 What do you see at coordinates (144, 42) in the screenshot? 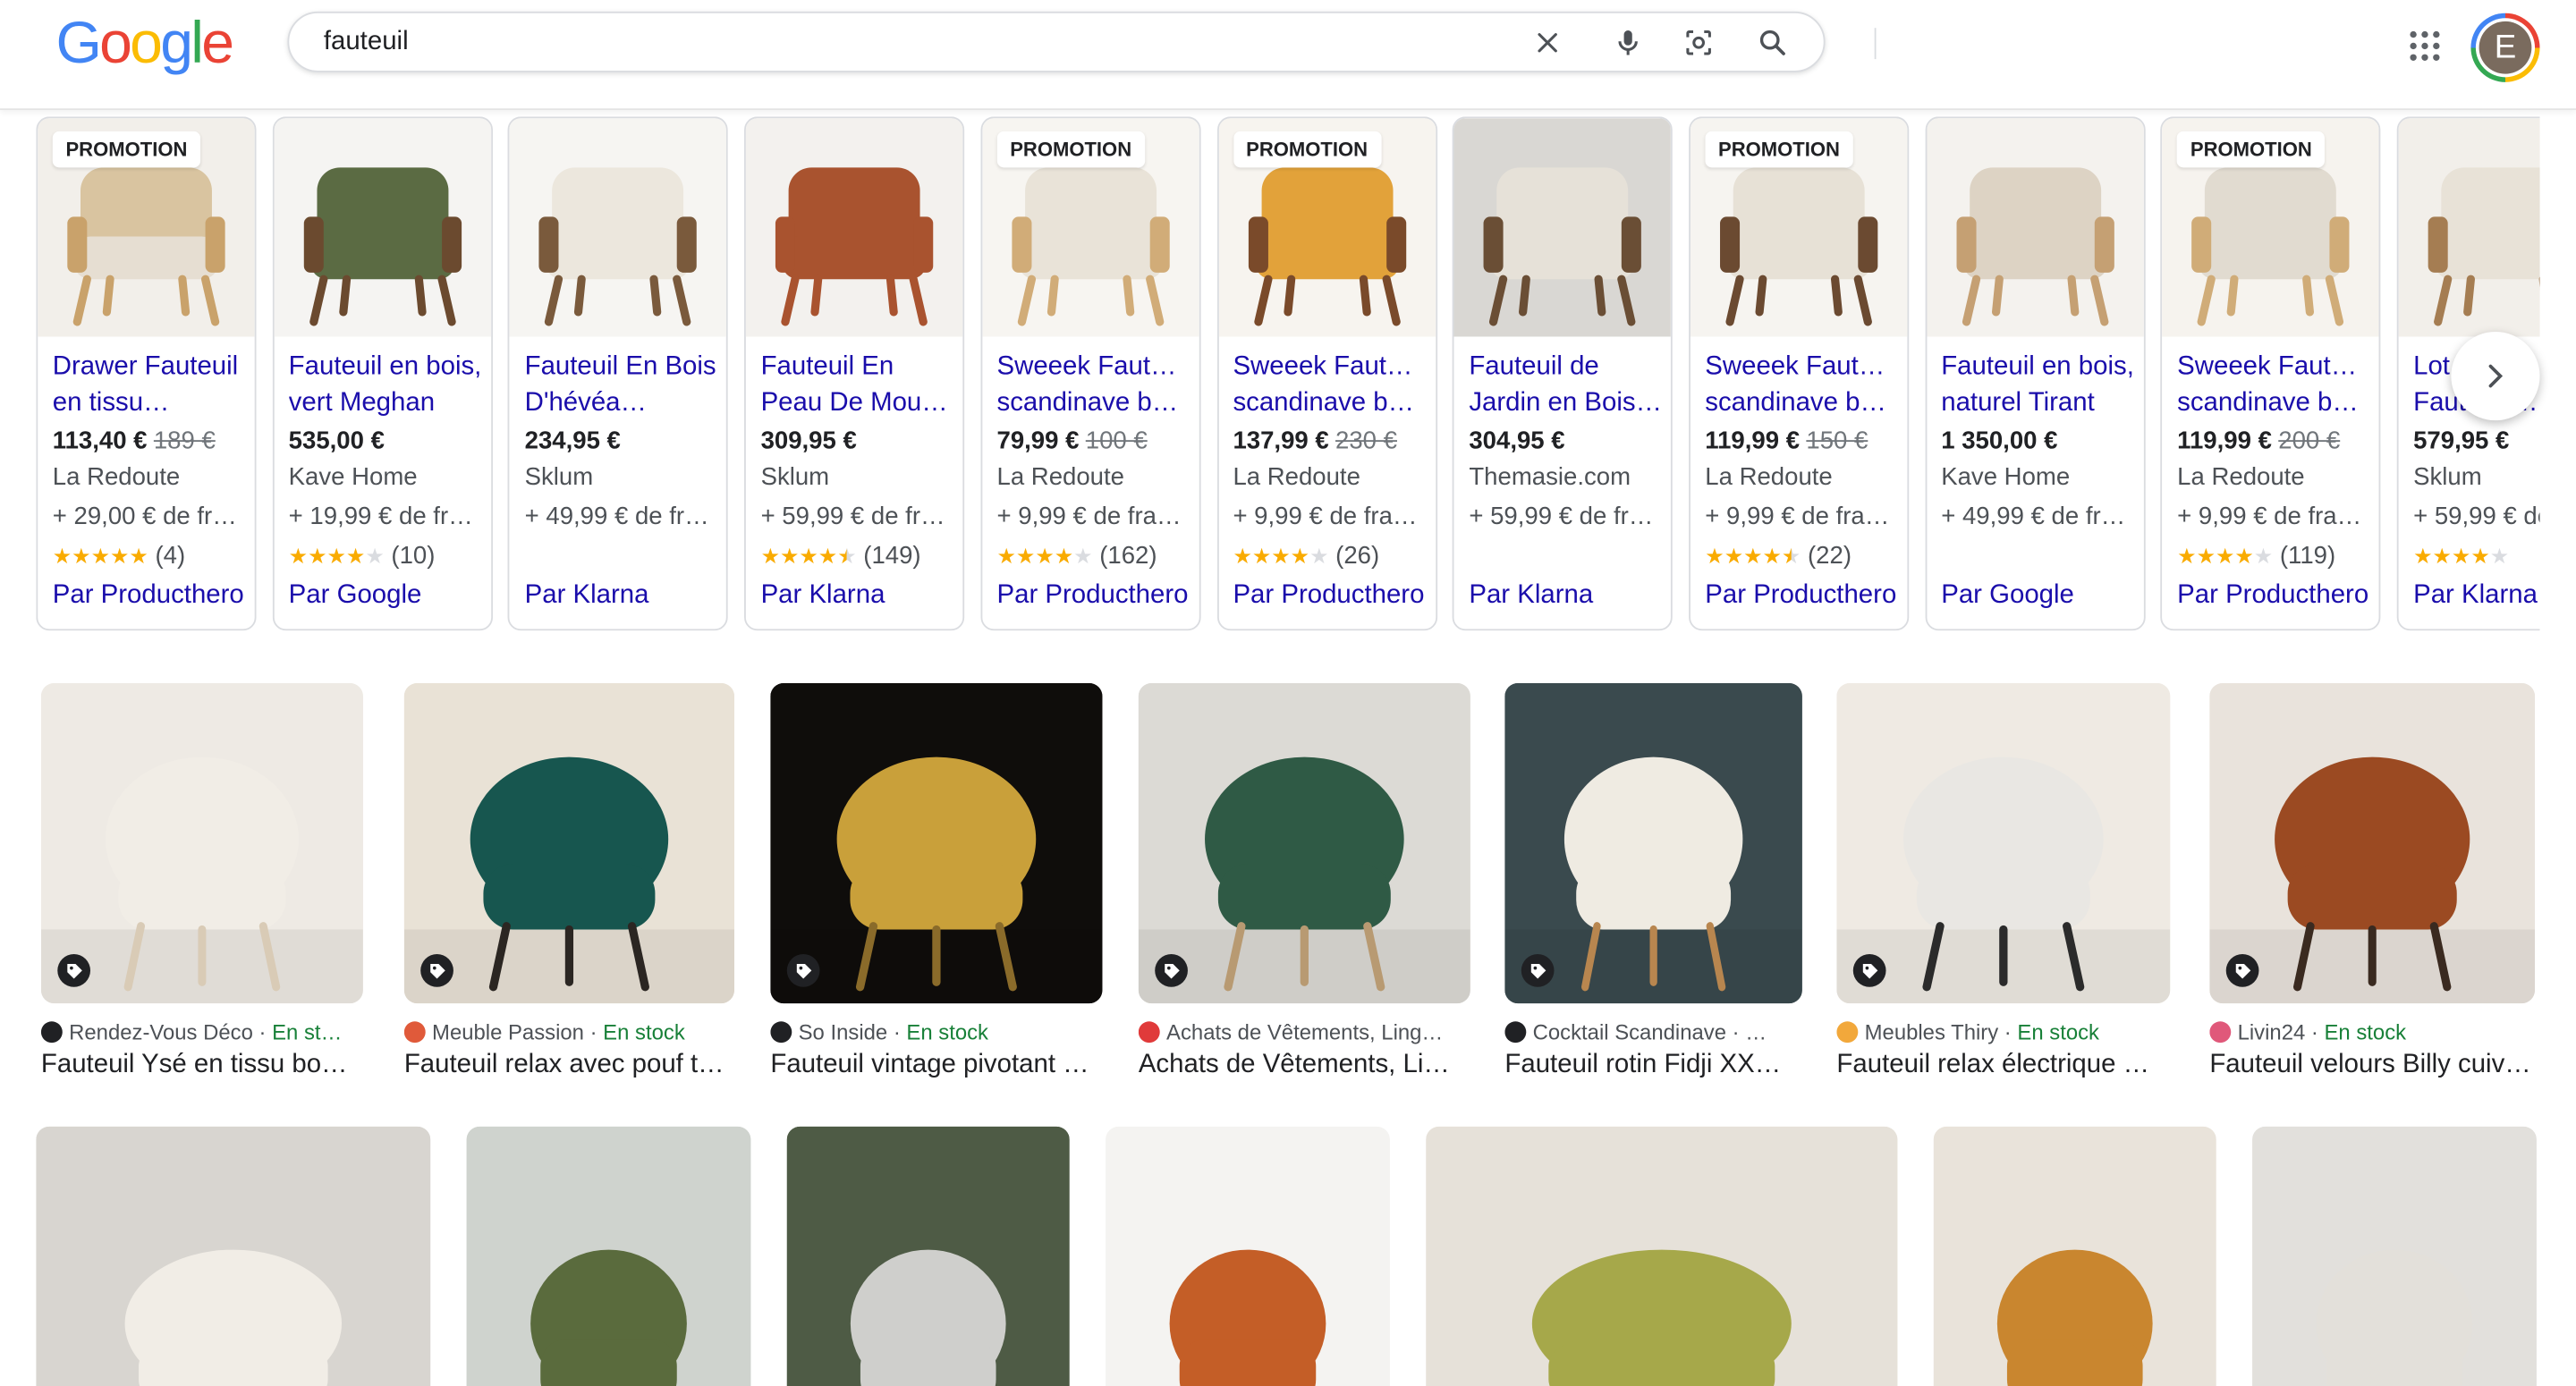
I see `google-logo: Google` at bounding box center [144, 42].